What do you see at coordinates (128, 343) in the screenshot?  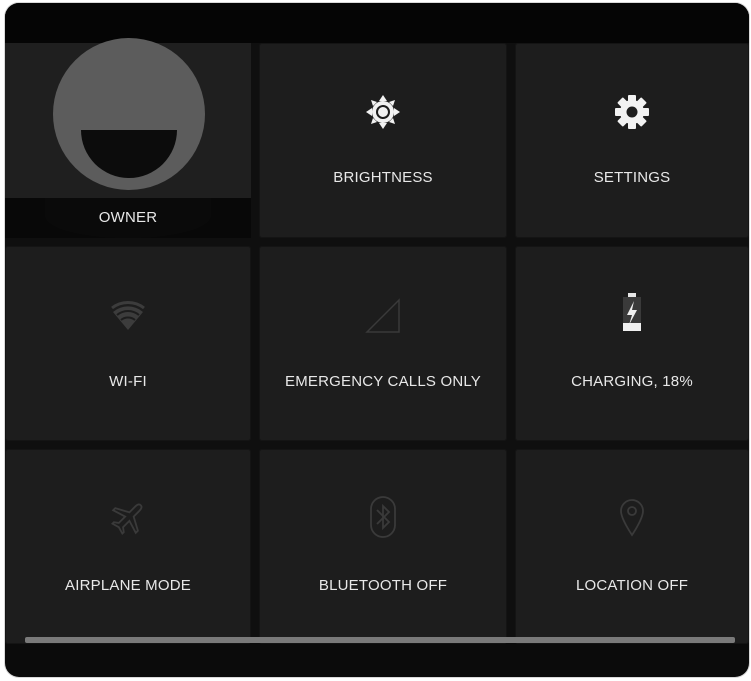 I see `tile-wifi: WI-FI` at bounding box center [128, 343].